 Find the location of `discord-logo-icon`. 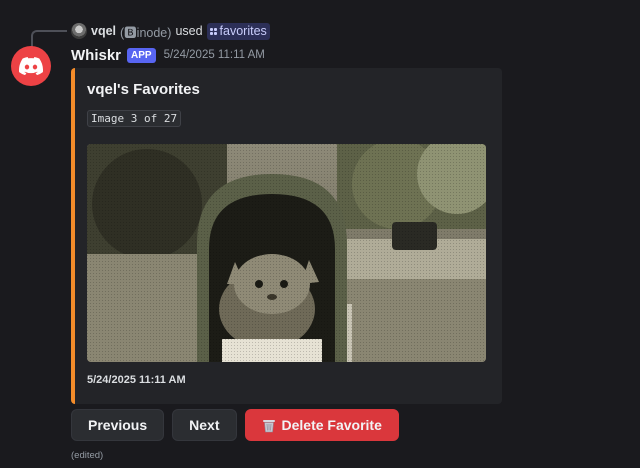

discord-logo-icon is located at coordinates (31, 66).